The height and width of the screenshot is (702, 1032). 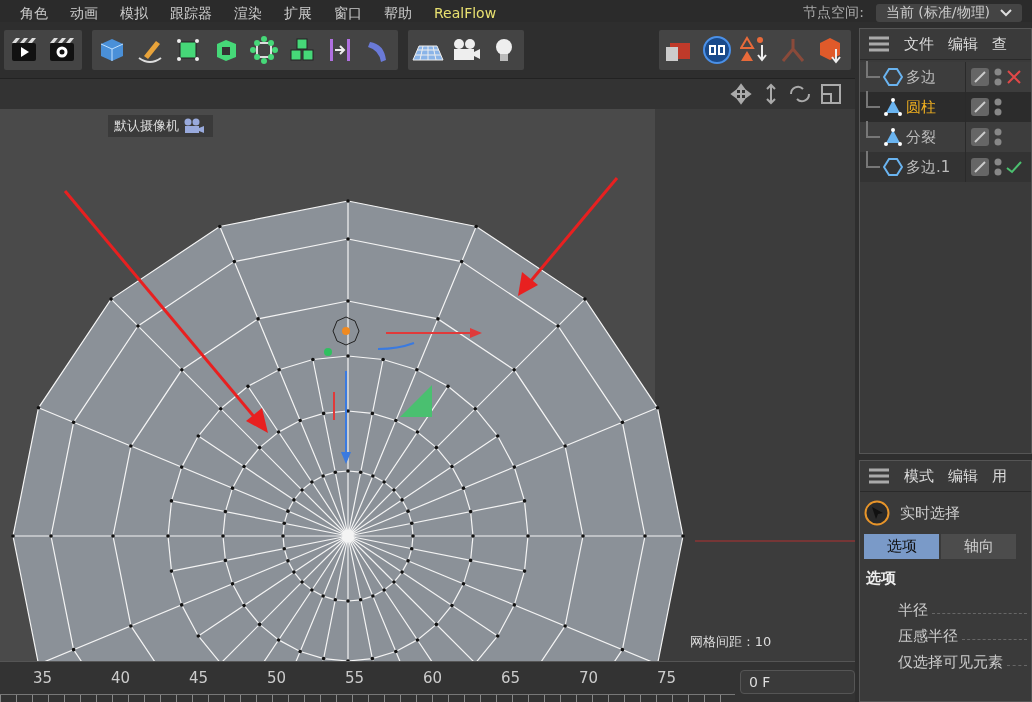 I want to click on frame-number: 45, so click(x=199, y=678).